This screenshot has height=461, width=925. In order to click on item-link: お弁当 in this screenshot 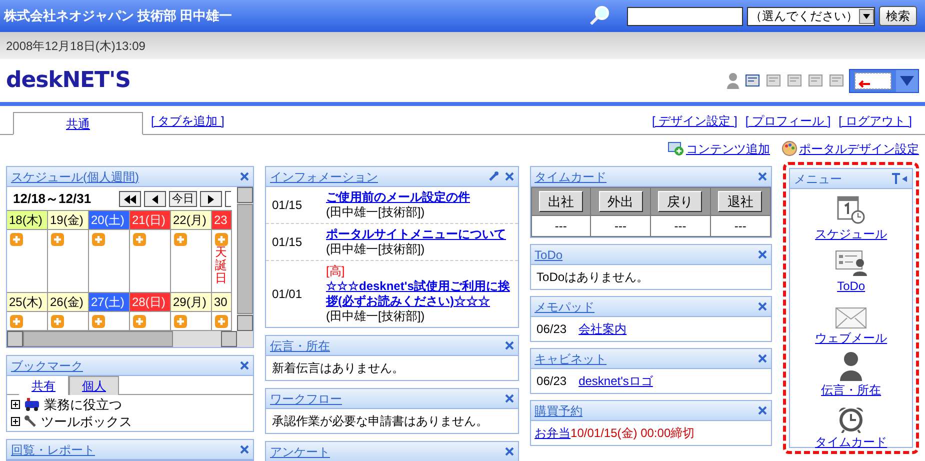, I will do `click(552, 433)`.